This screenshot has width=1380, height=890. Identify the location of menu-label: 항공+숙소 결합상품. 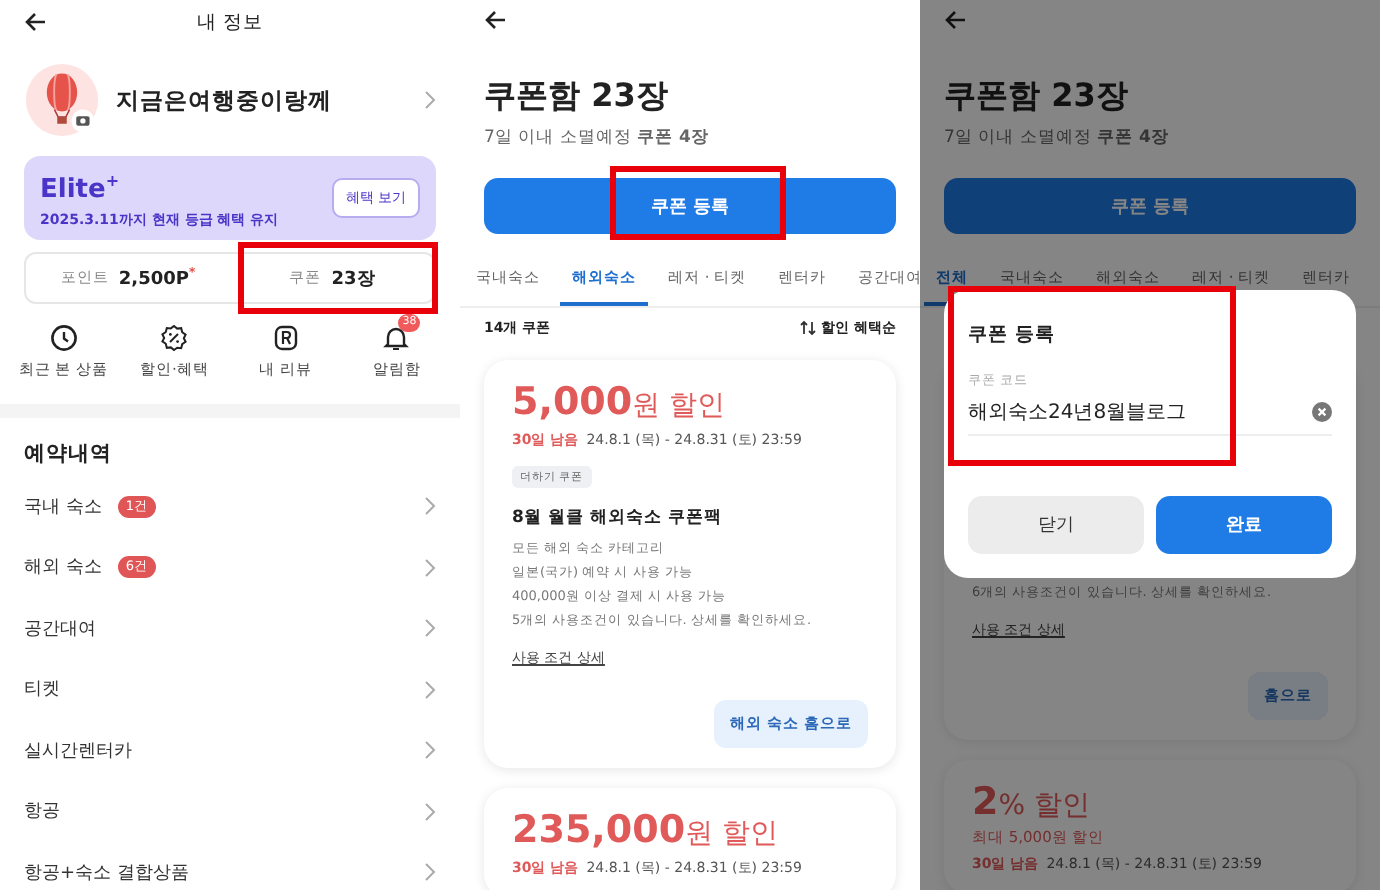
(106, 873).